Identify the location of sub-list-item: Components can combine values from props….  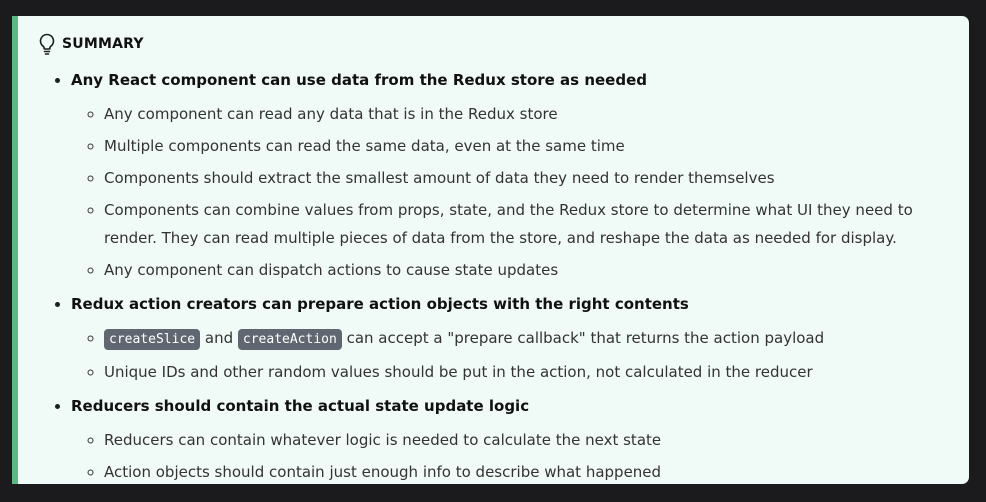
(524, 224).